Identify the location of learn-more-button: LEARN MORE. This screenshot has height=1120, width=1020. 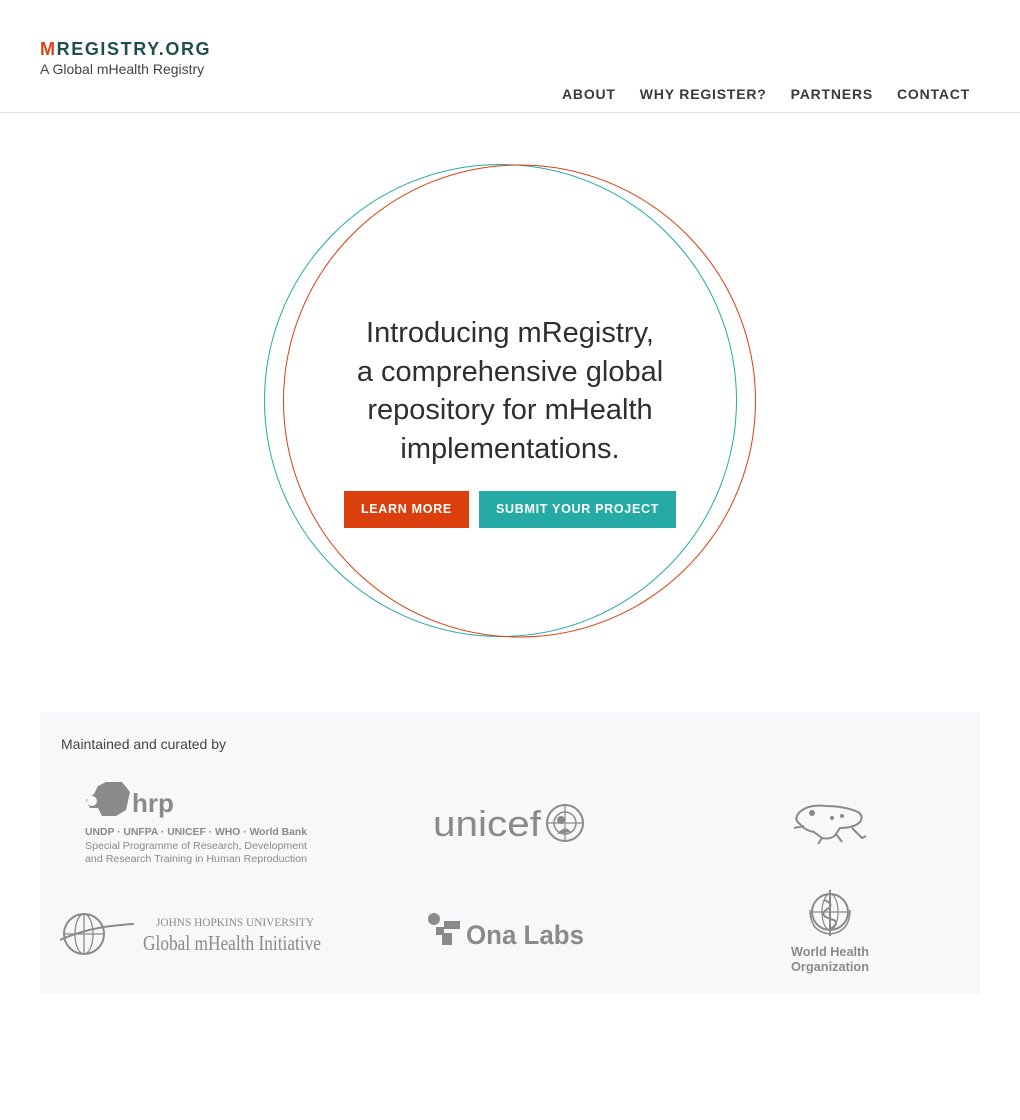
(406, 509).